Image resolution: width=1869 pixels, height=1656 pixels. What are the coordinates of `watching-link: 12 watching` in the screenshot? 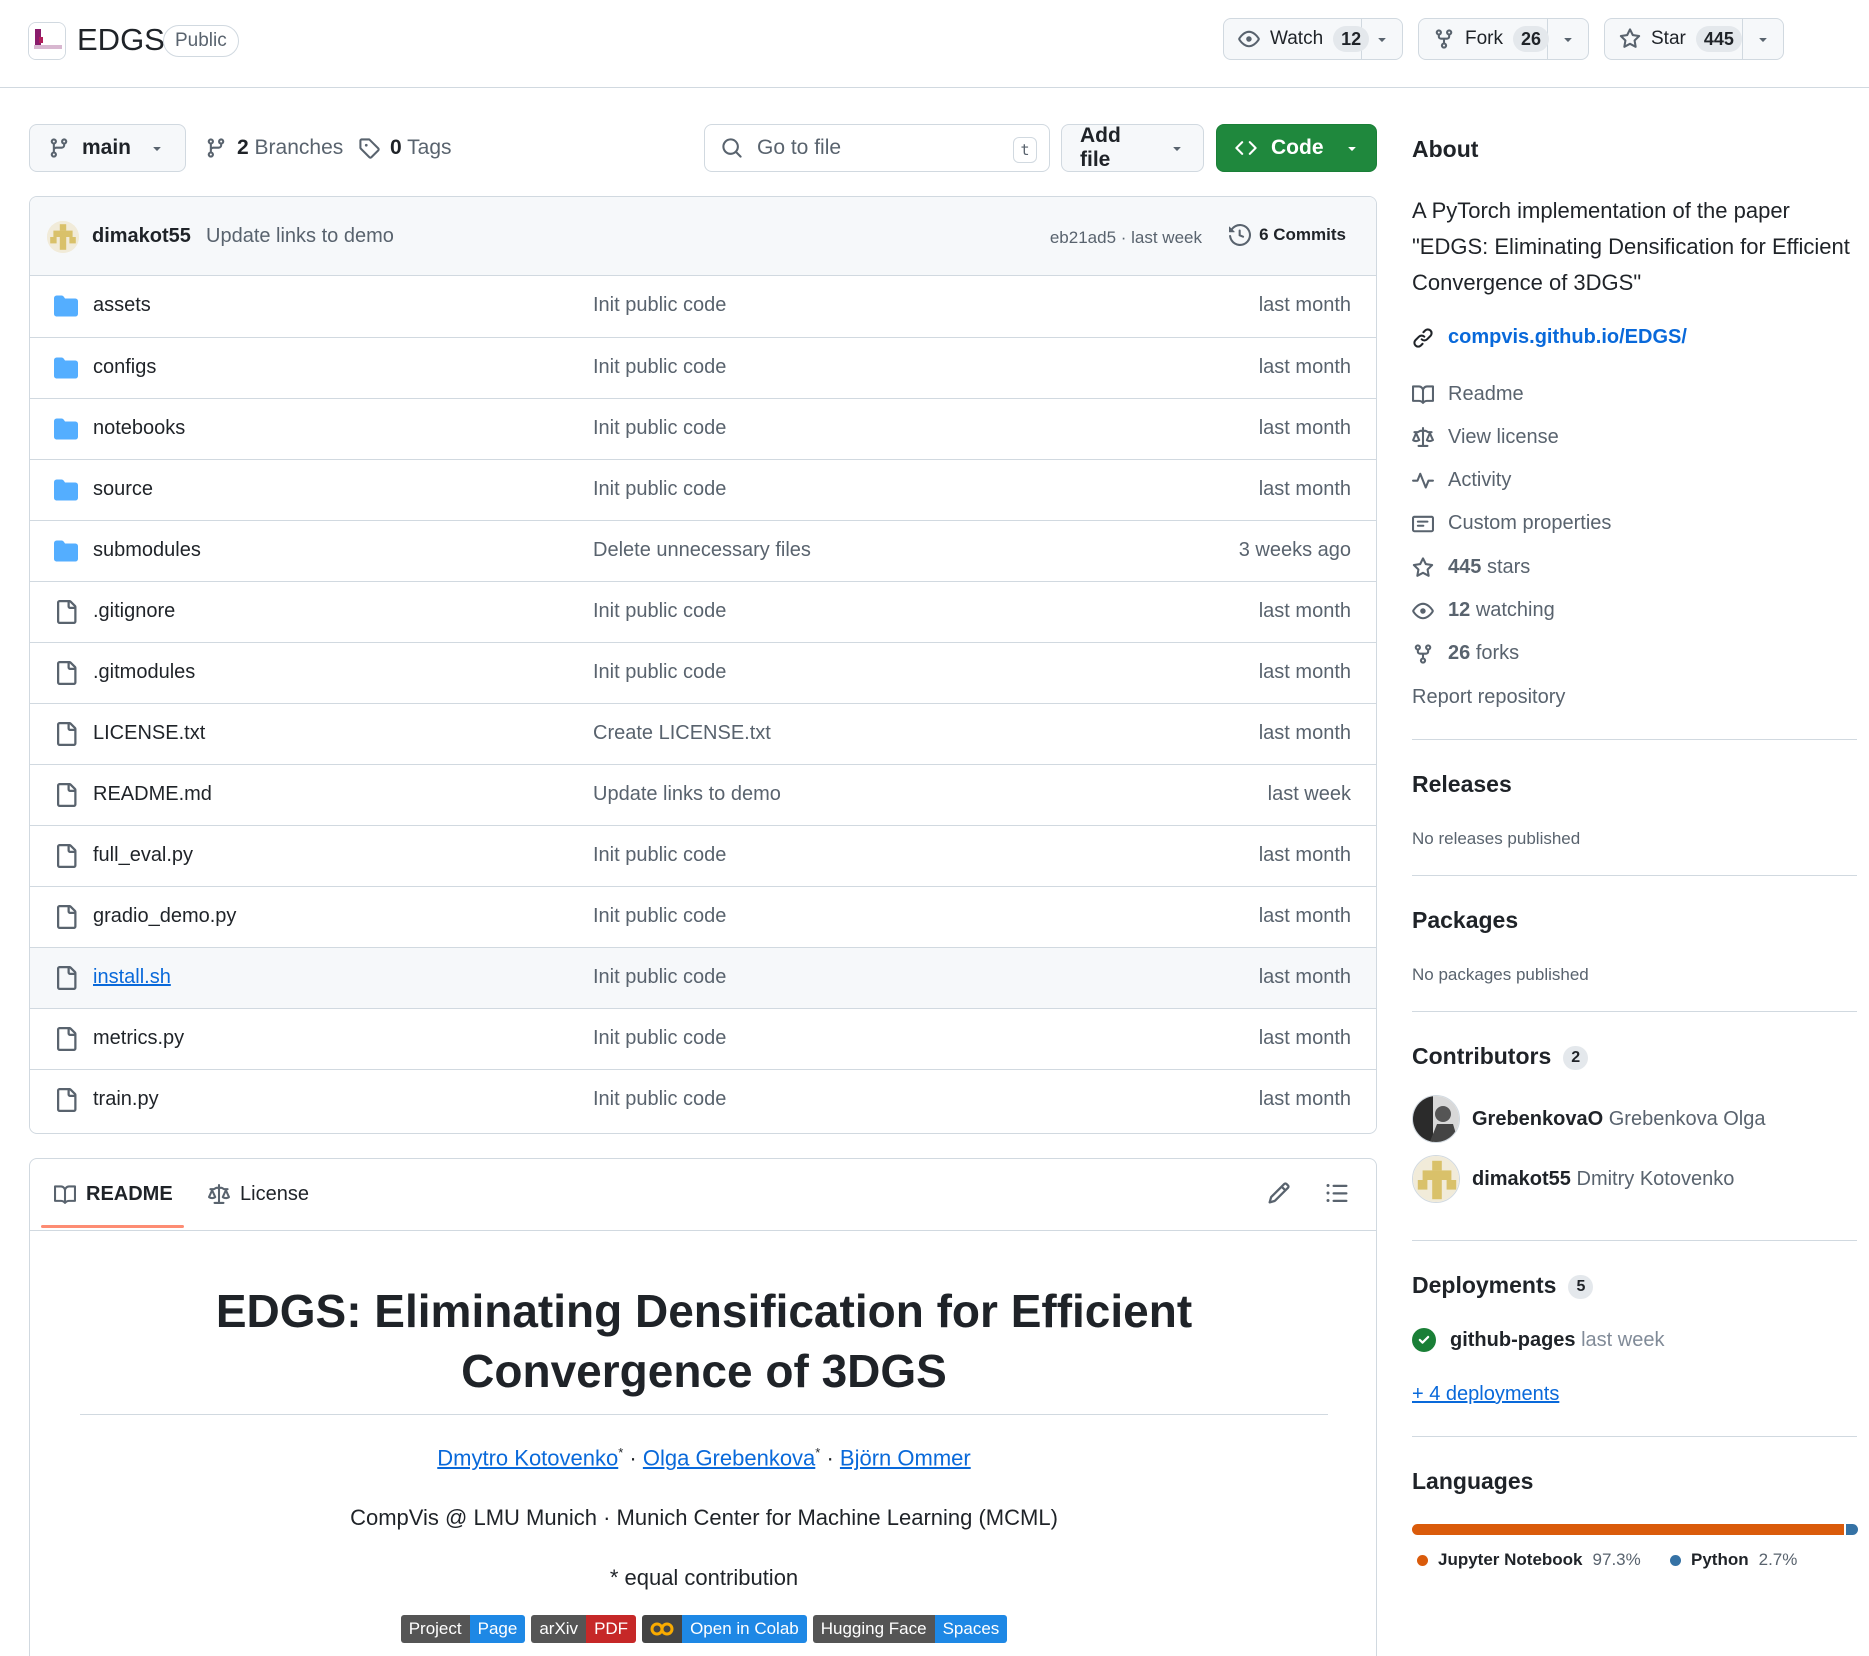 It's located at (1483, 610).